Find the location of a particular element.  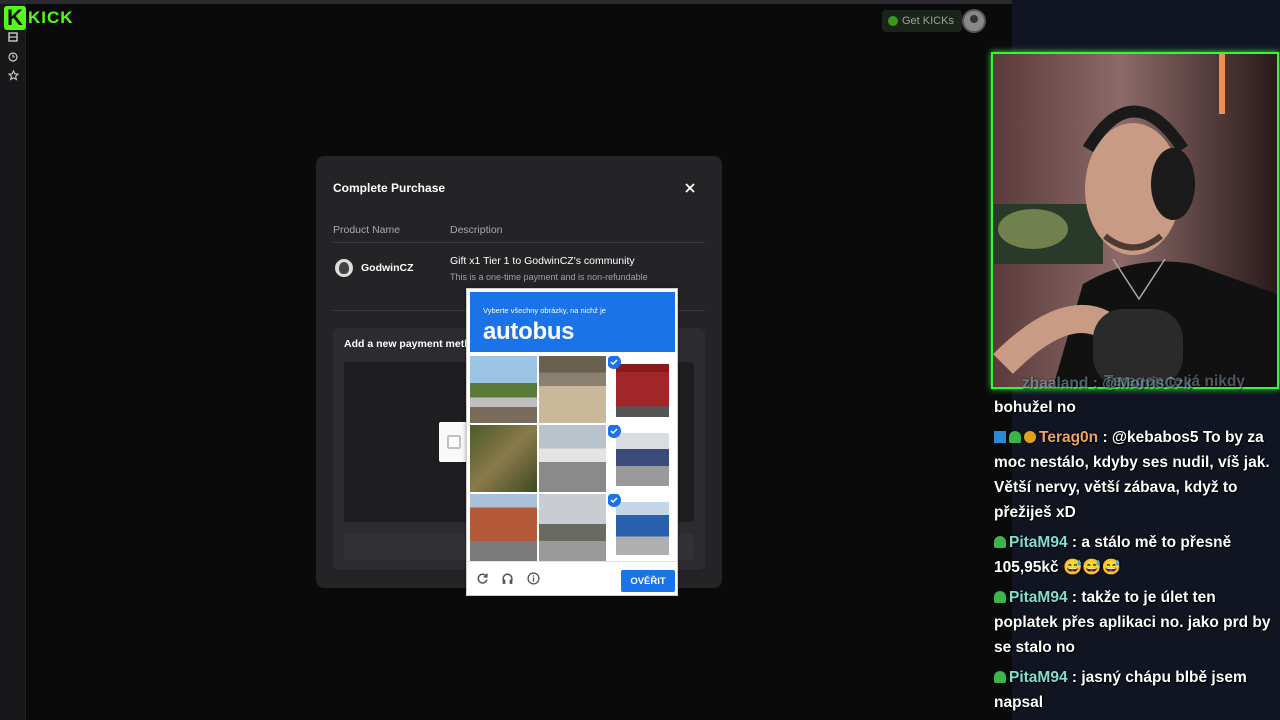

modal-title: Complete Purchase is located at coordinates (389, 188).